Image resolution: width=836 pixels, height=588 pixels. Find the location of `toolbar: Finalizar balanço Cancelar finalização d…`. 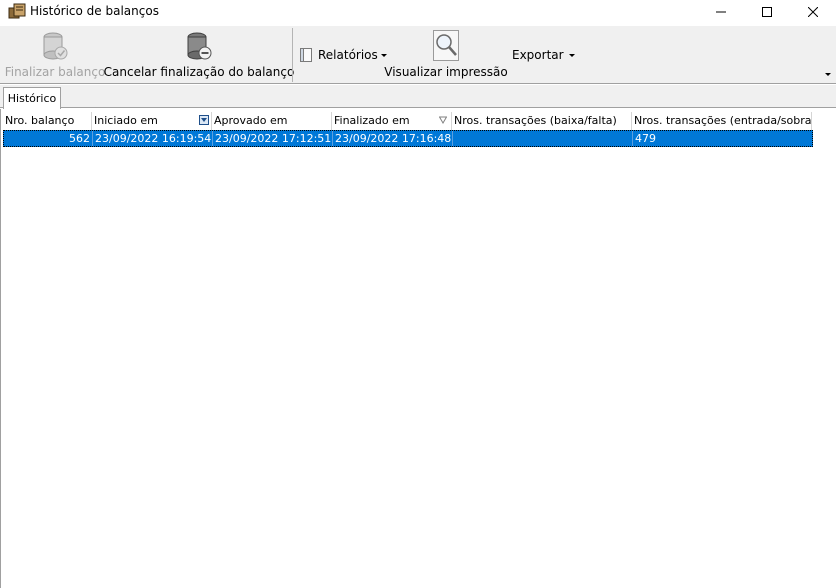

toolbar: Finalizar balanço Cancelar finalização d… is located at coordinates (418, 55).